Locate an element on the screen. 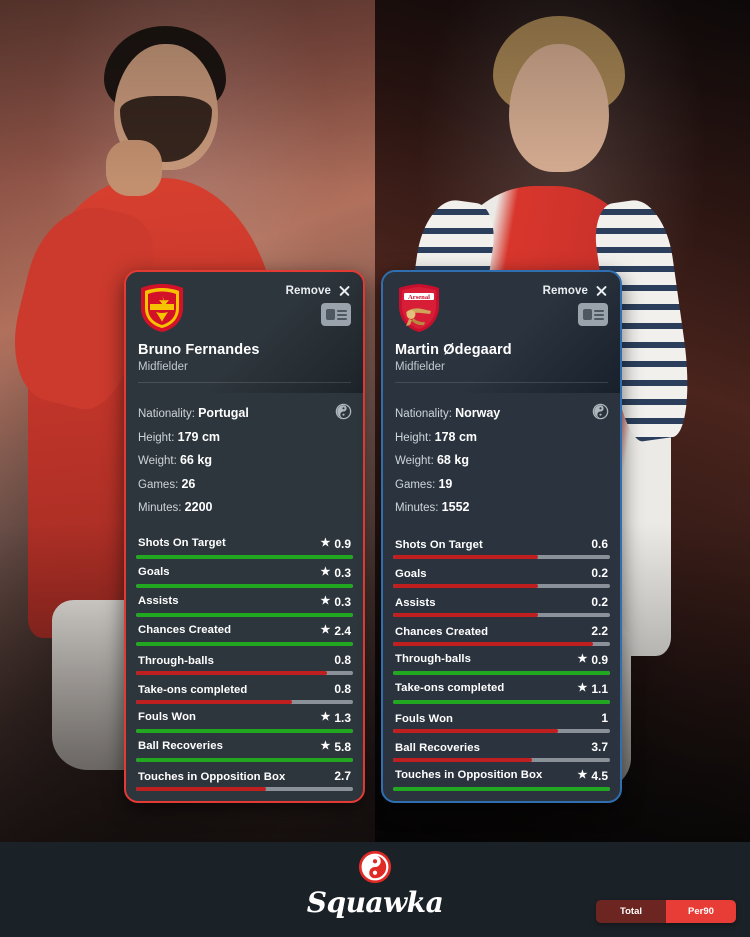 The width and height of the screenshot is (750, 937). stat-value-group: 2.7 is located at coordinates (342, 776).